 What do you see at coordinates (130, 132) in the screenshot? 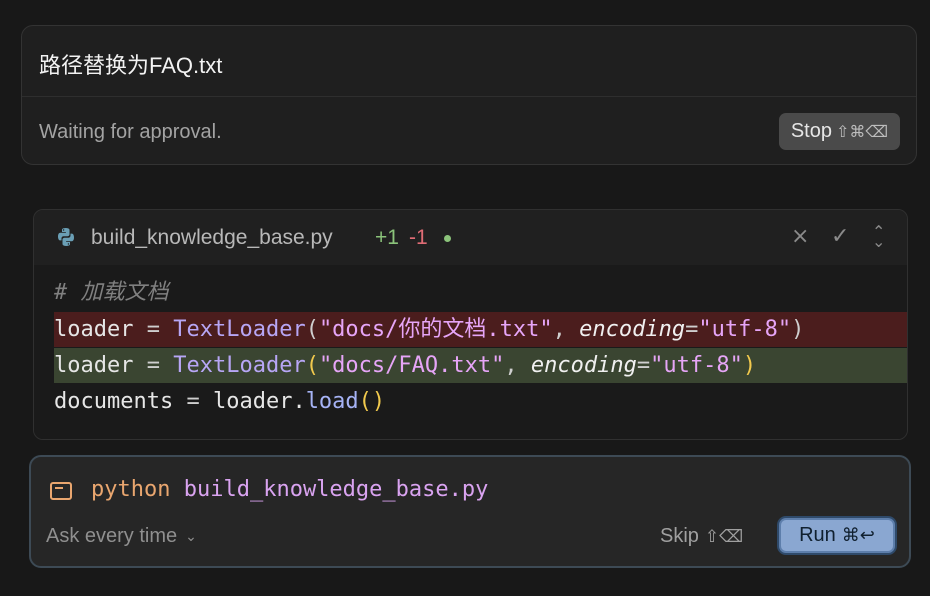
I see `status-text: Waiting for approval.` at bounding box center [130, 132].